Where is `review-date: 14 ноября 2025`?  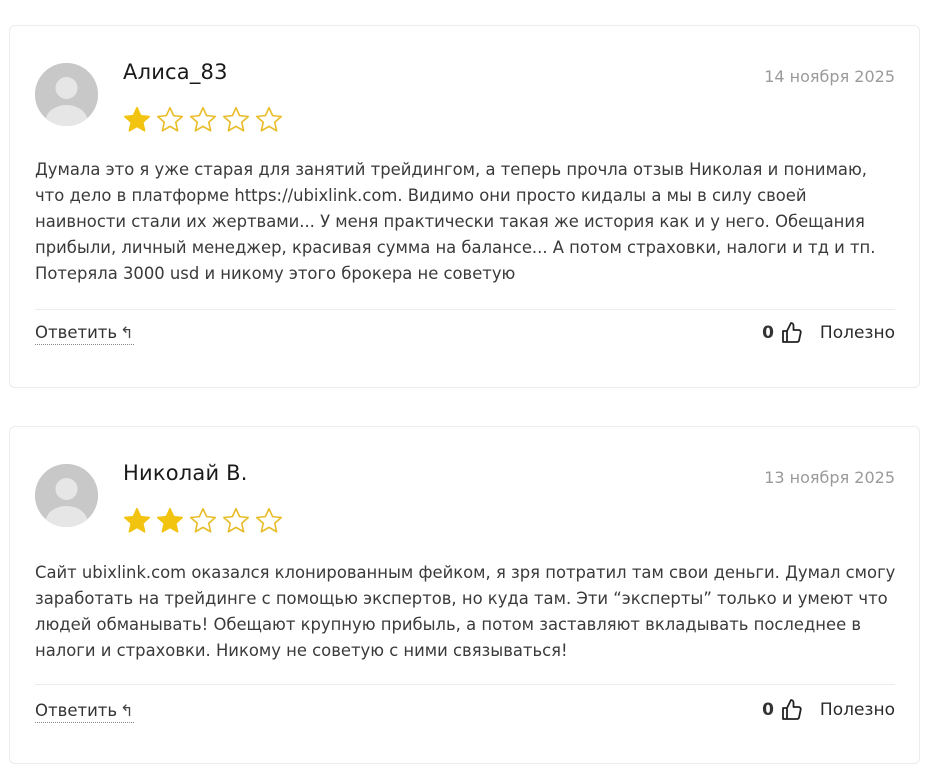
review-date: 14 ноября 2025 is located at coordinates (829, 76).